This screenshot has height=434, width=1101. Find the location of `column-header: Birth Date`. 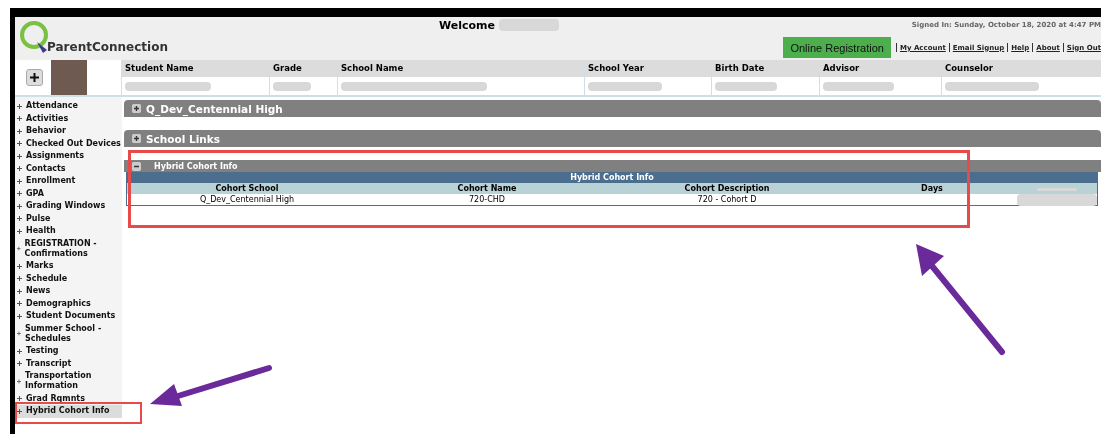

column-header: Birth Date is located at coordinates (765, 68).